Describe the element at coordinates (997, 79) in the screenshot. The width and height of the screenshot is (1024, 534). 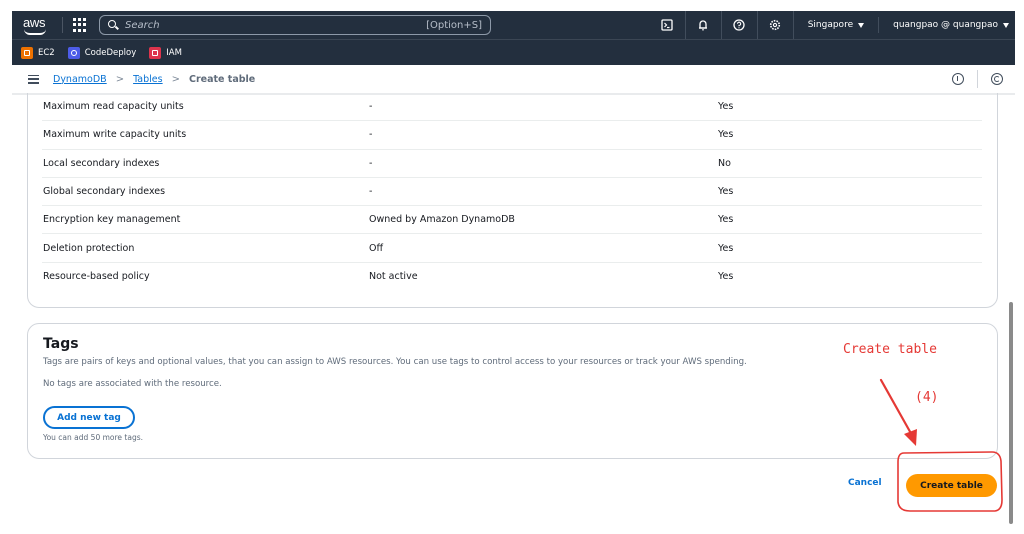
I see `history-icon` at that location.